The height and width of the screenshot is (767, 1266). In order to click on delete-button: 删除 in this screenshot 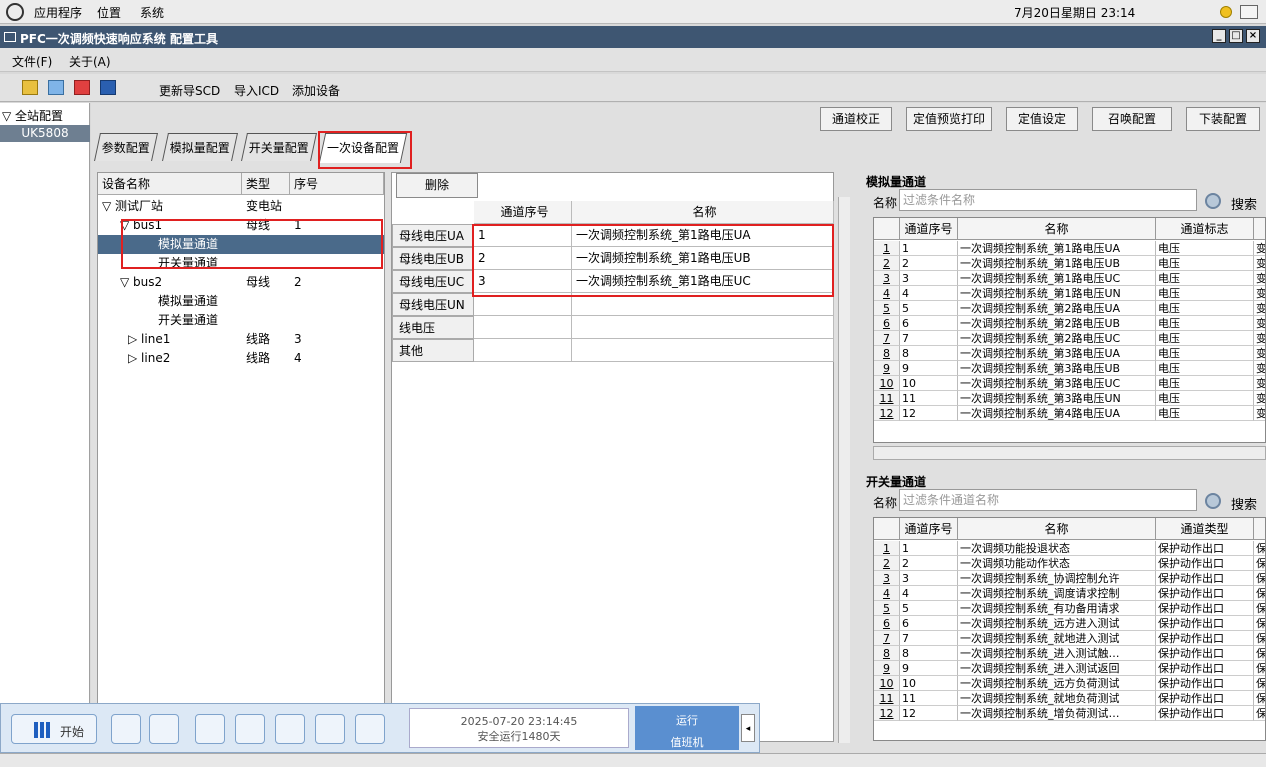, I will do `click(437, 185)`.